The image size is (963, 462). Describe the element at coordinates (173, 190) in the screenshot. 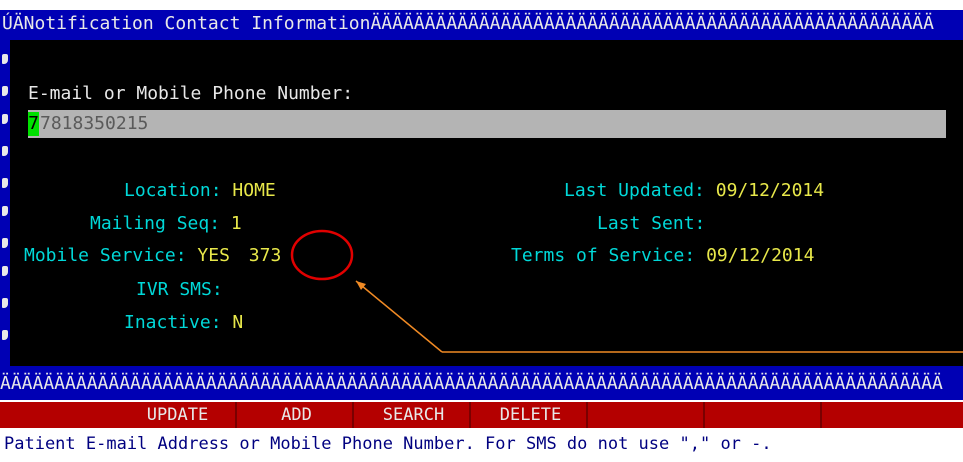

I see `location-label: Location:` at that location.